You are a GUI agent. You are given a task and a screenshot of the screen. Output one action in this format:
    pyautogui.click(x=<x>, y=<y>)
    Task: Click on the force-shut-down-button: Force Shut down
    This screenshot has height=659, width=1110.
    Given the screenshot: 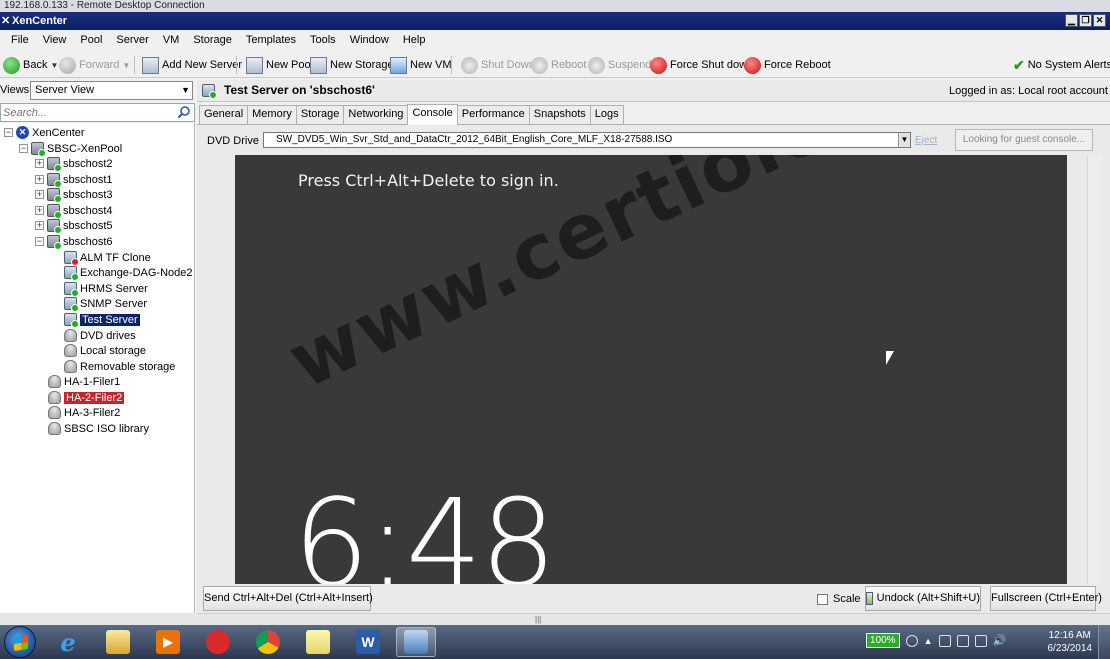 What is the action you would take?
    pyautogui.click(x=701, y=65)
    